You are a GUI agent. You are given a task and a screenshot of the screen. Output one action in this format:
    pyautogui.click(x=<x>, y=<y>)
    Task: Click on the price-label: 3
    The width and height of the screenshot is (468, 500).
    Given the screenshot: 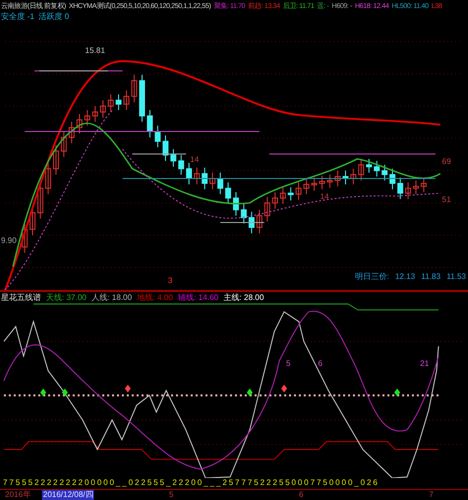 What is the action you would take?
    pyautogui.click(x=170, y=281)
    